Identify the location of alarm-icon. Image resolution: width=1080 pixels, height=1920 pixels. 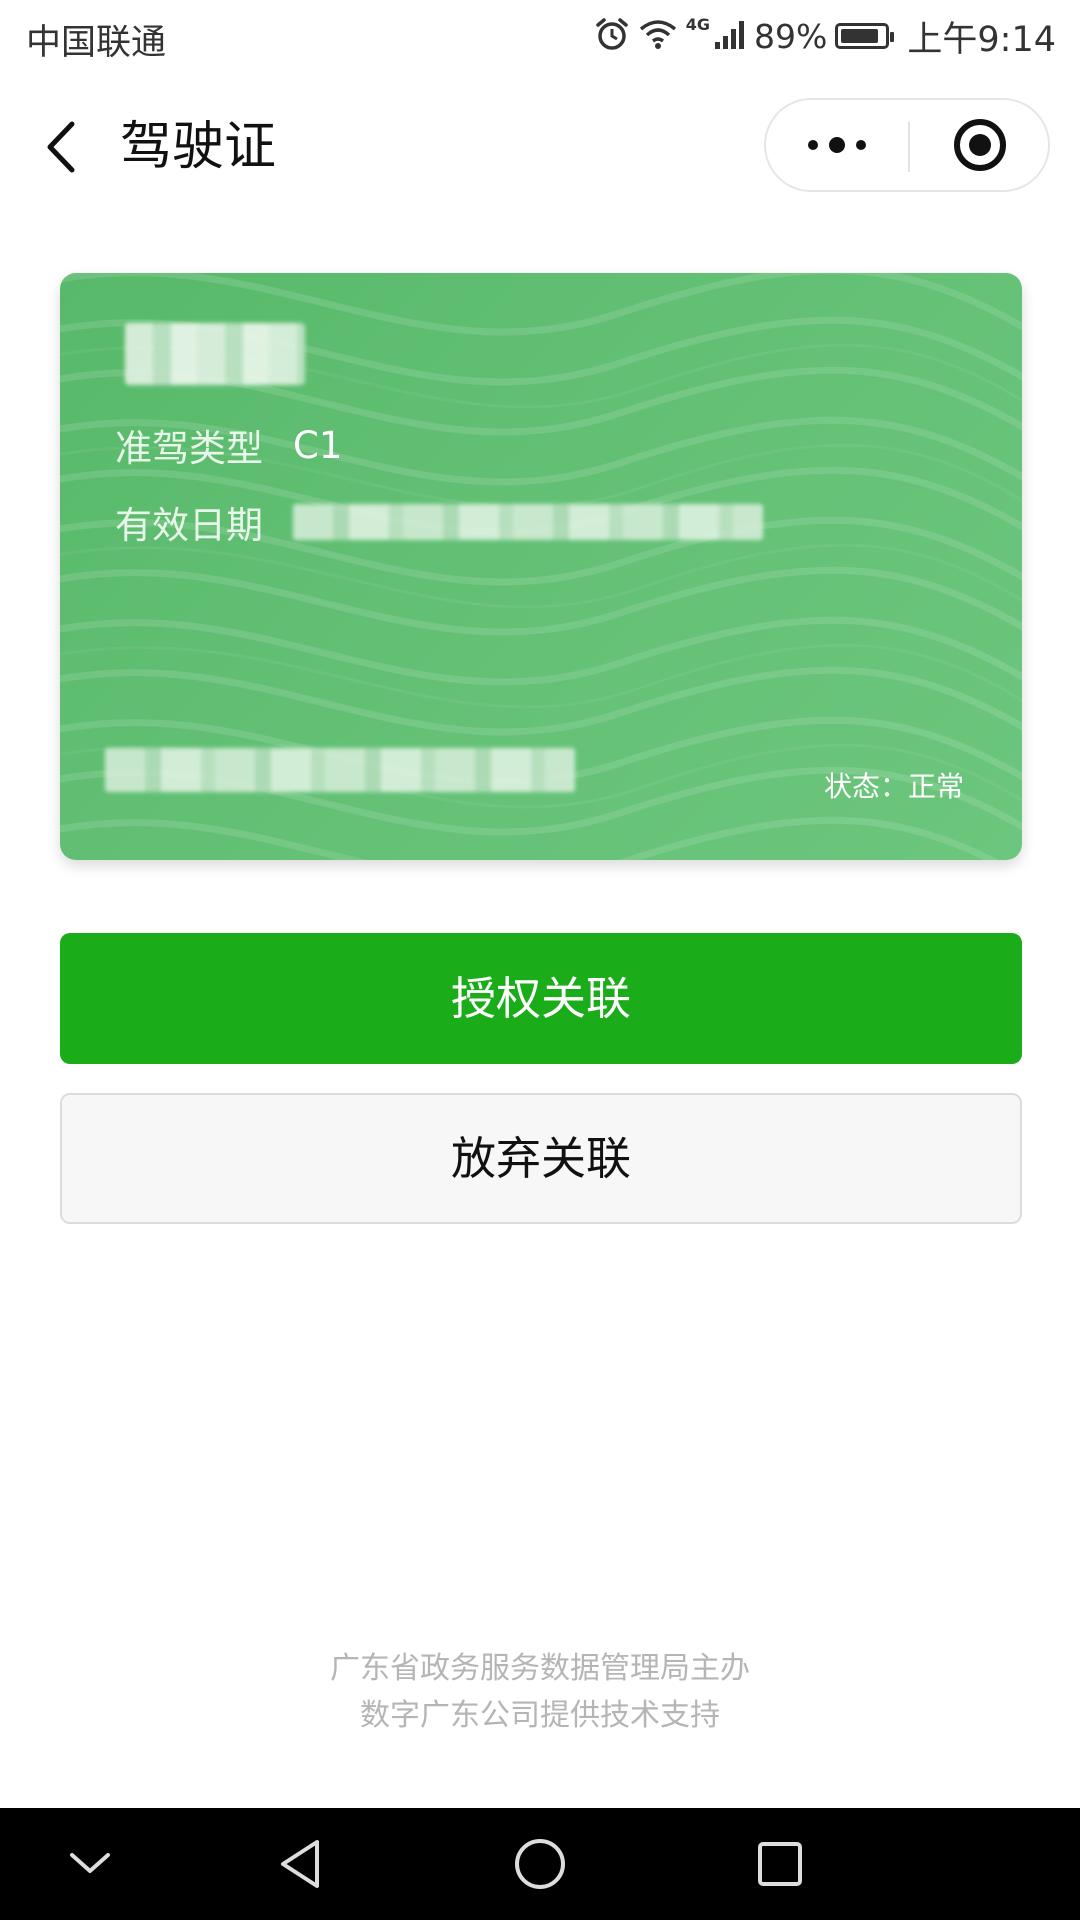
(612, 36).